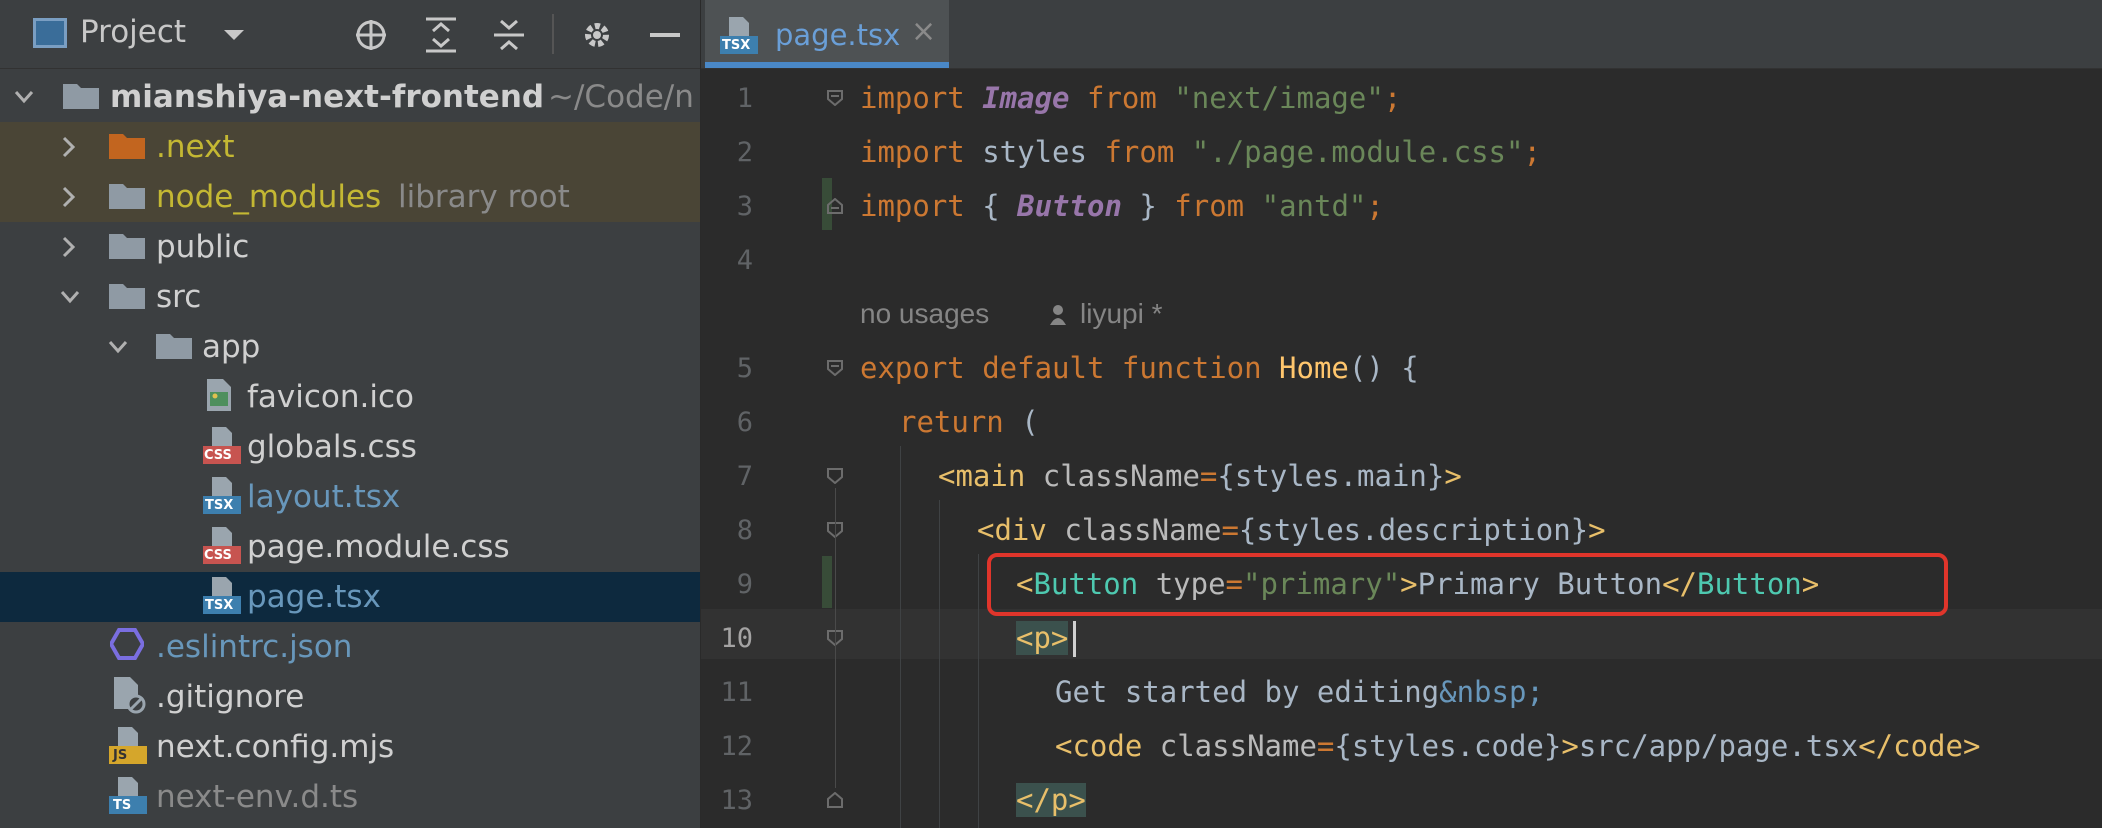 This screenshot has width=2102, height=828. Describe the element at coordinates (921, 152) in the screenshot. I see `code-token: import` at that location.